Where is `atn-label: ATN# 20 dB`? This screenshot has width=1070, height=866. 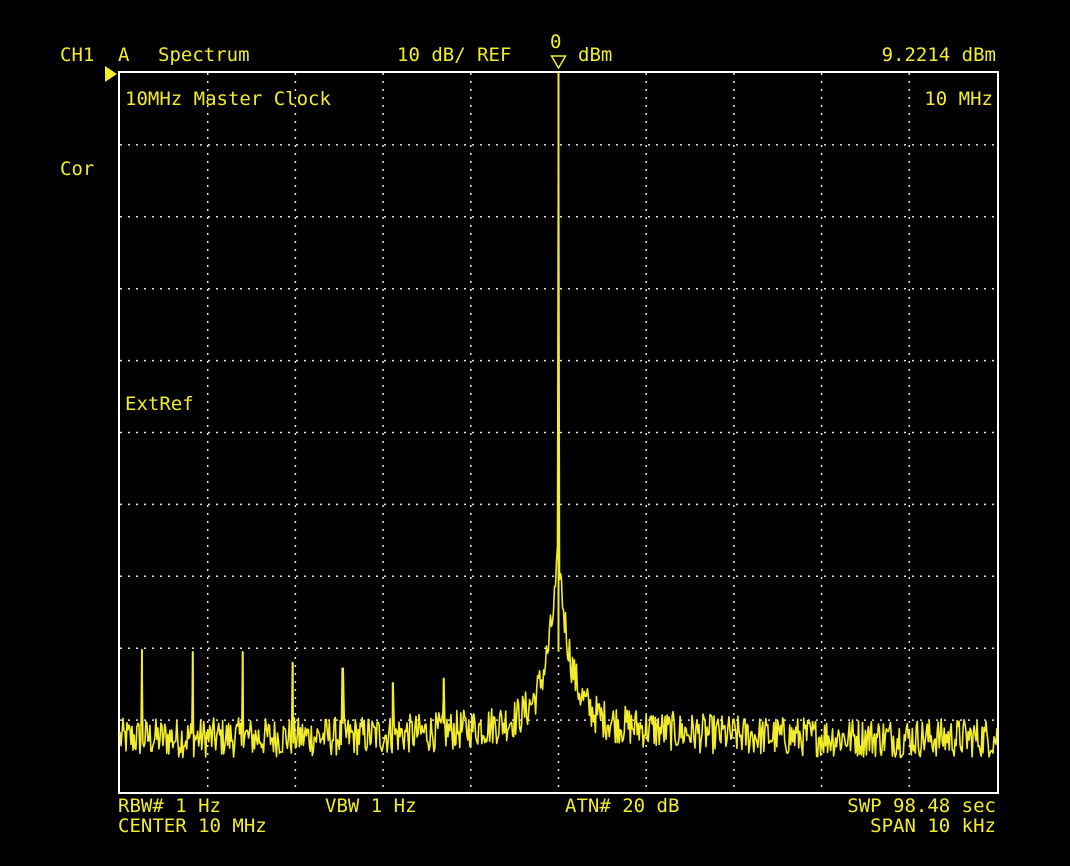
atn-label: ATN# 20 dB is located at coordinates (622, 806).